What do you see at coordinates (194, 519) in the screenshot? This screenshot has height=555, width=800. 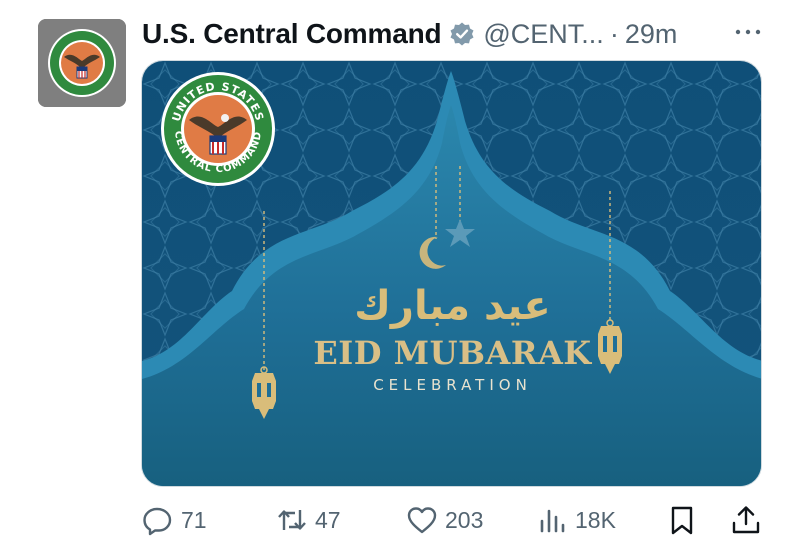 I see `reply-count: 71` at bounding box center [194, 519].